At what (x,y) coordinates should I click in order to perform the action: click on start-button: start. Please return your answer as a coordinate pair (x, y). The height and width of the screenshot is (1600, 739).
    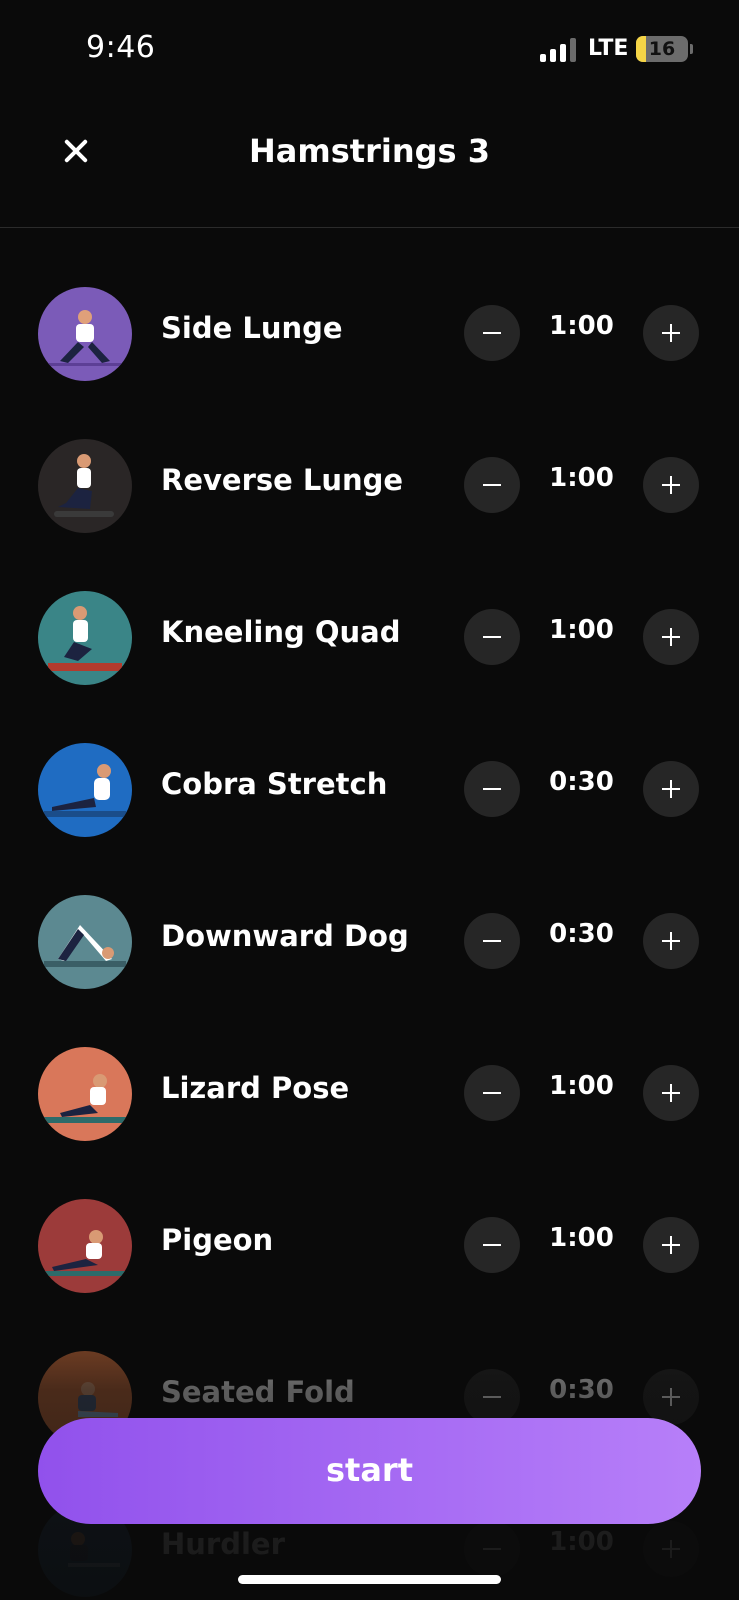
    Looking at the image, I should click on (369, 1471).